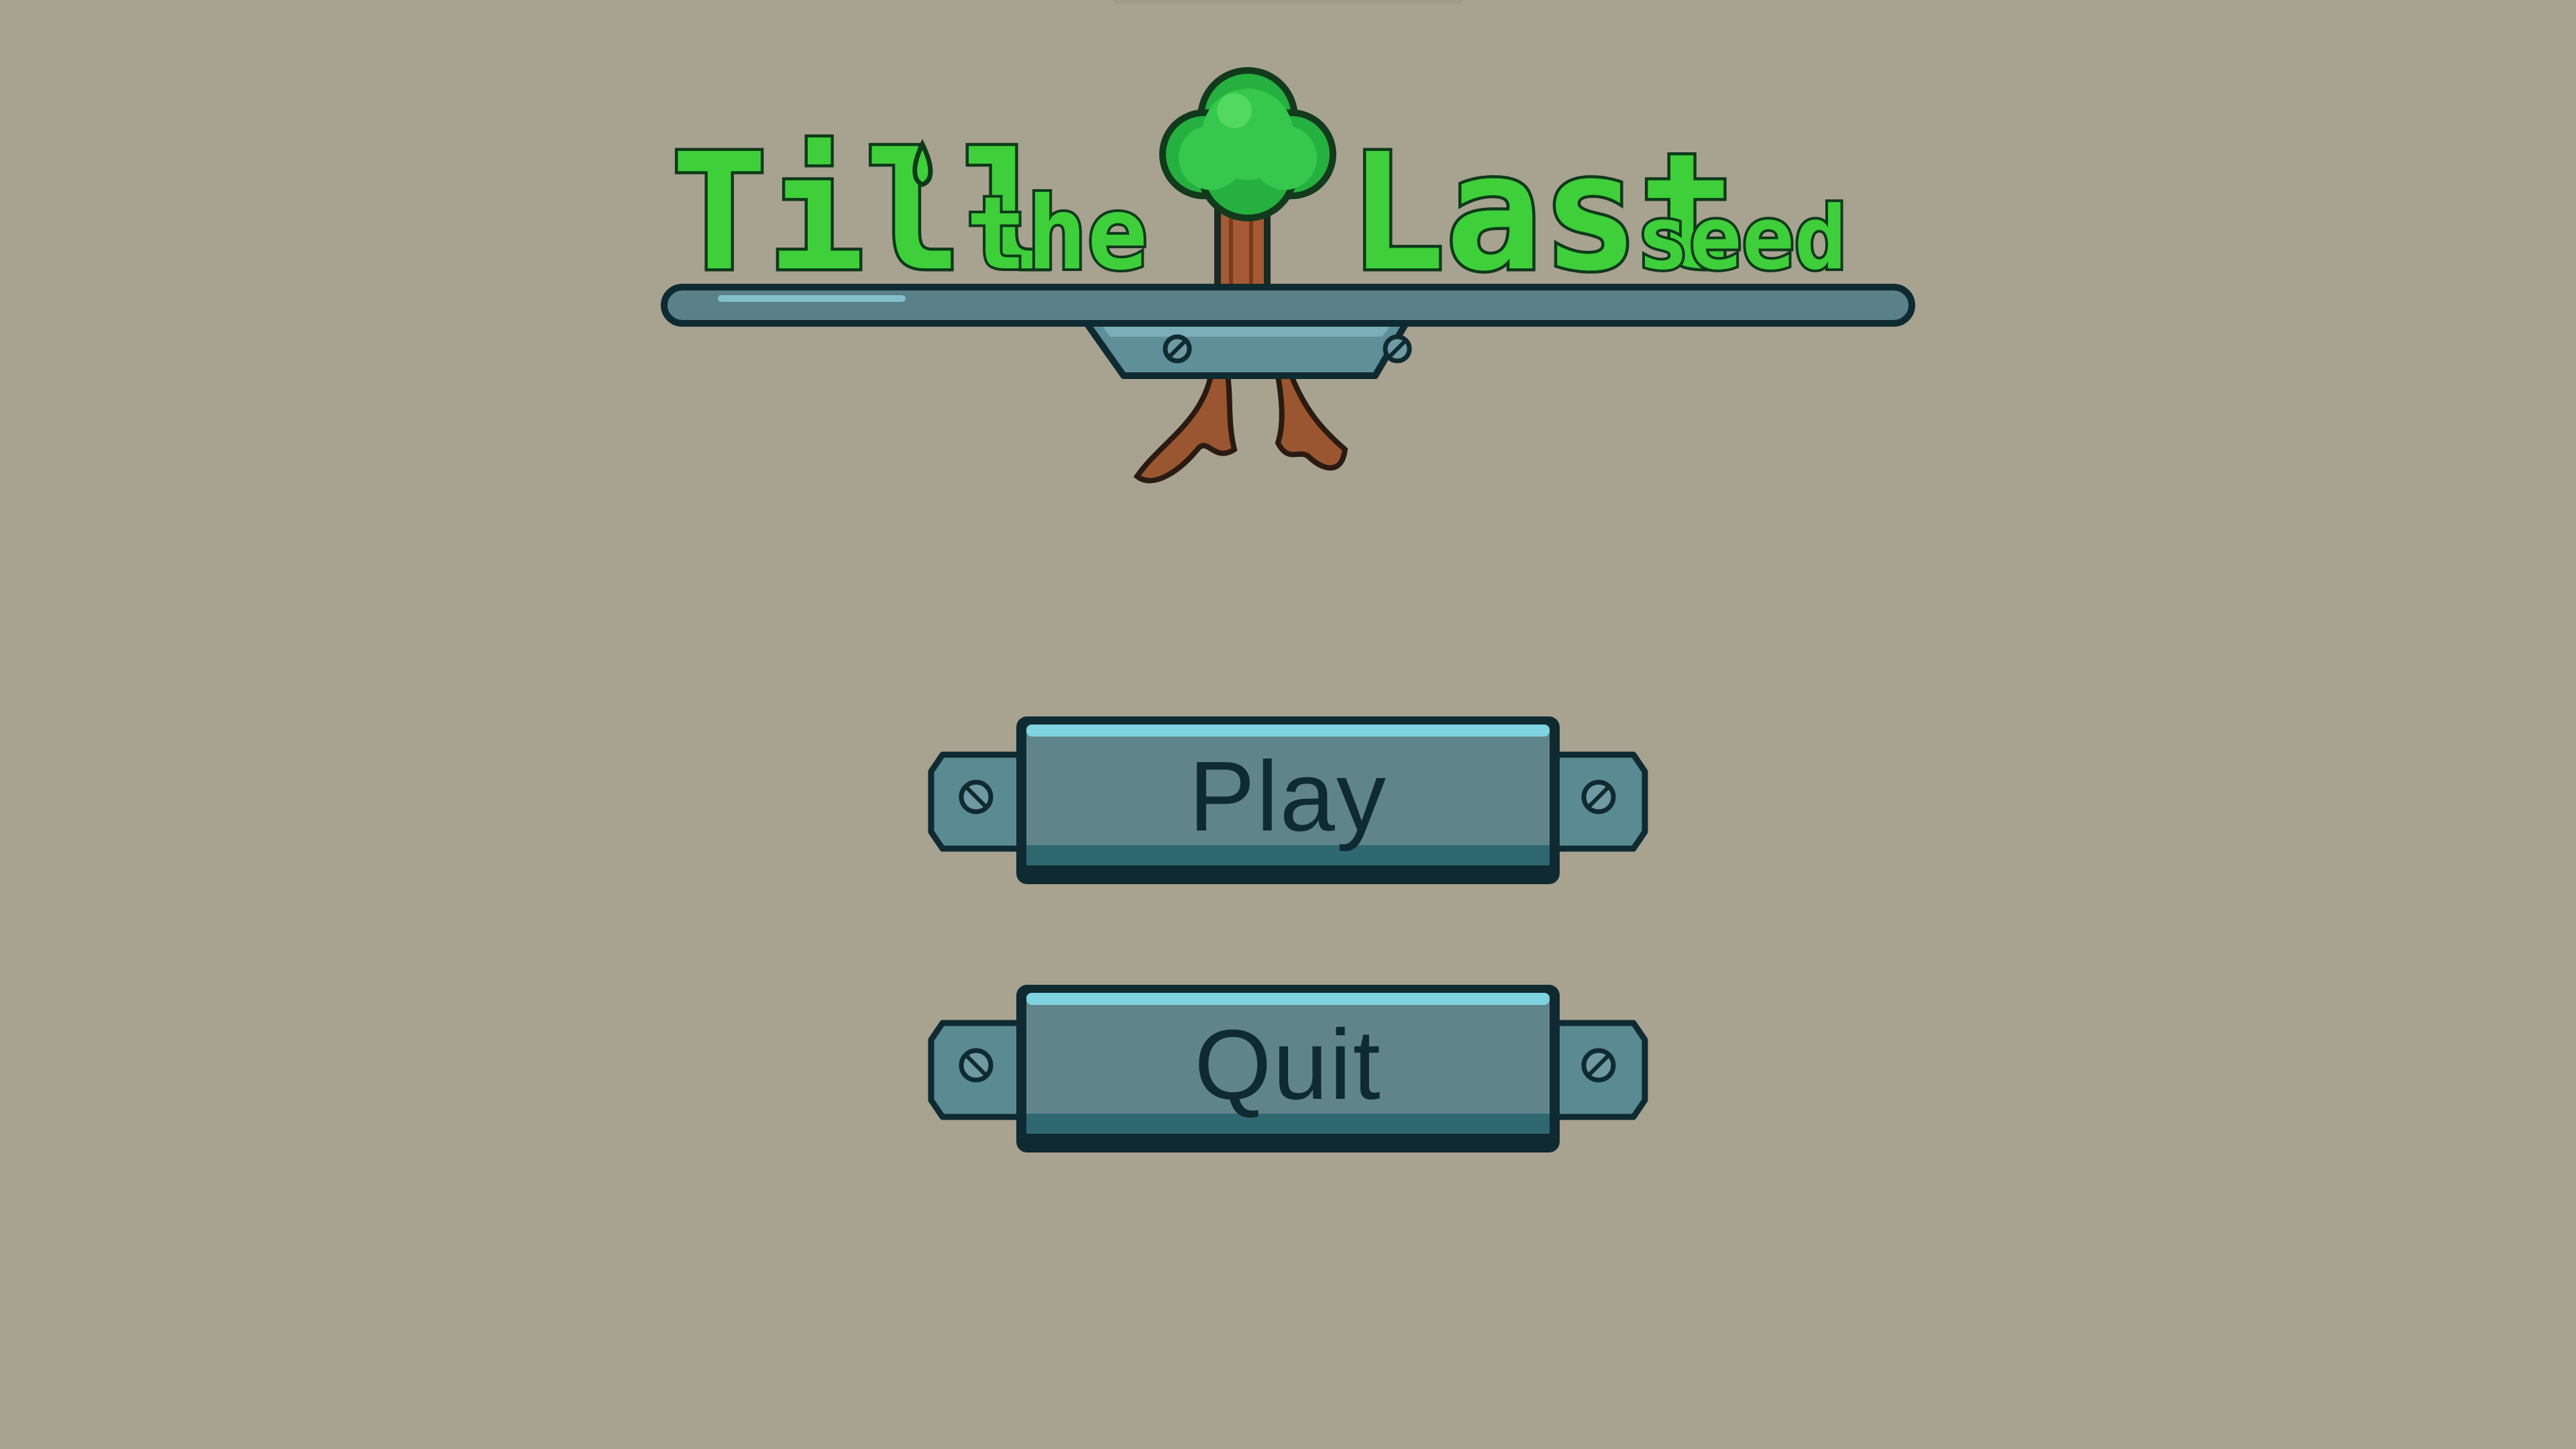 Image resolution: width=2576 pixels, height=1449 pixels. What do you see at coordinates (1288, 2) in the screenshot?
I see `top-edge-bar` at bounding box center [1288, 2].